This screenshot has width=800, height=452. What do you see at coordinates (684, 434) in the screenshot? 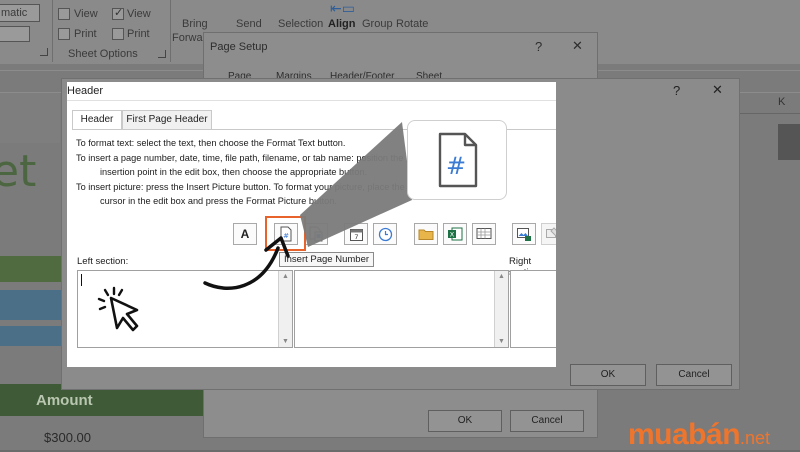
I see `logo-brand-text: muabán` at bounding box center [684, 434].